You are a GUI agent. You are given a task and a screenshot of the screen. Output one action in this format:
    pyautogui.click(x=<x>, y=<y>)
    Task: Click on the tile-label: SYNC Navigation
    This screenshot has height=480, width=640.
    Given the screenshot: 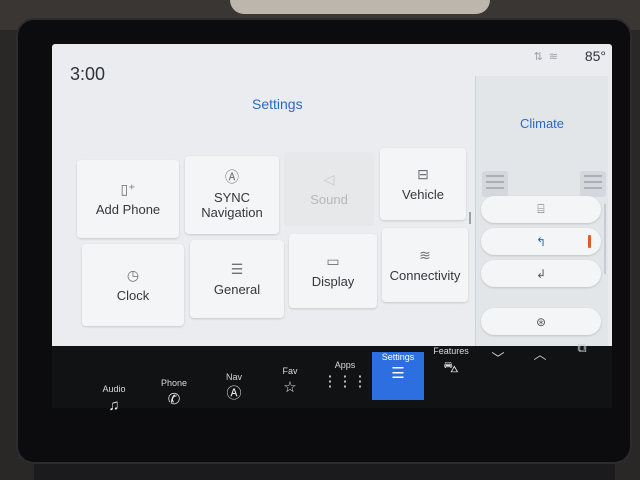 What is the action you would take?
    pyautogui.click(x=232, y=205)
    